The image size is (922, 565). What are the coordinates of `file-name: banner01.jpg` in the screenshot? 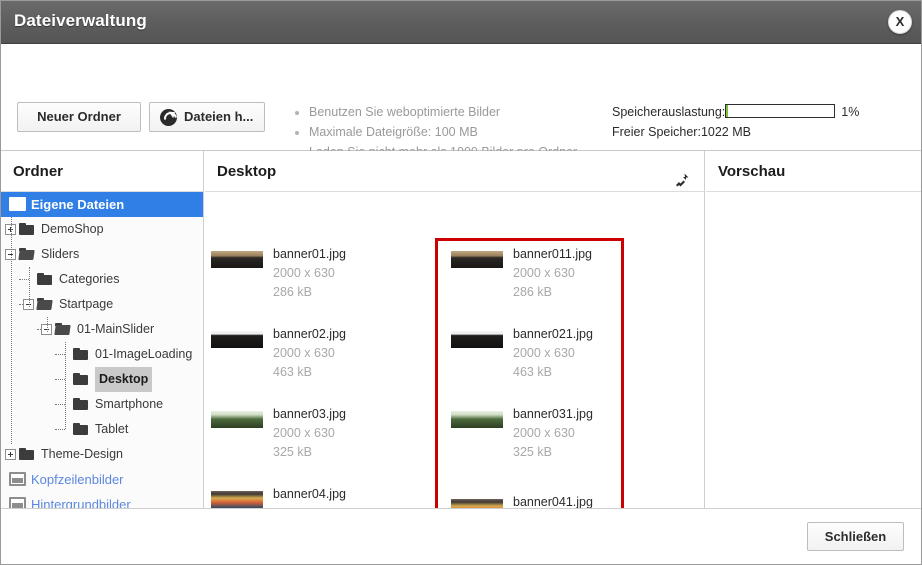 It's located at (309, 254).